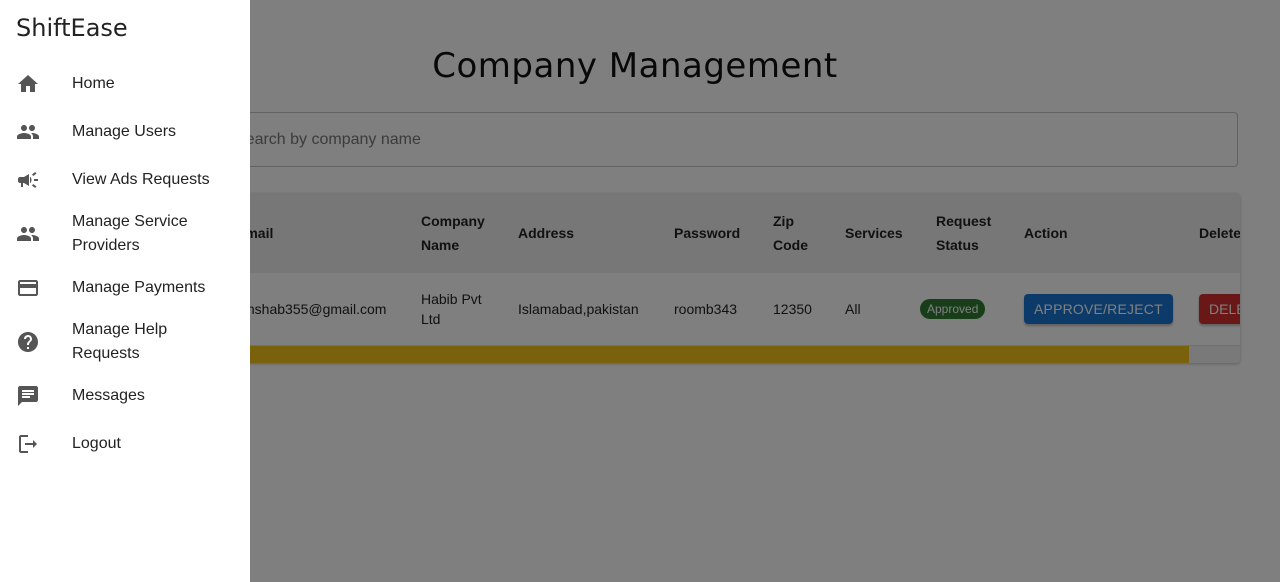 This screenshot has height=582, width=1280. I want to click on nav-item-manage-payments: Manage Payments, so click(125, 288).